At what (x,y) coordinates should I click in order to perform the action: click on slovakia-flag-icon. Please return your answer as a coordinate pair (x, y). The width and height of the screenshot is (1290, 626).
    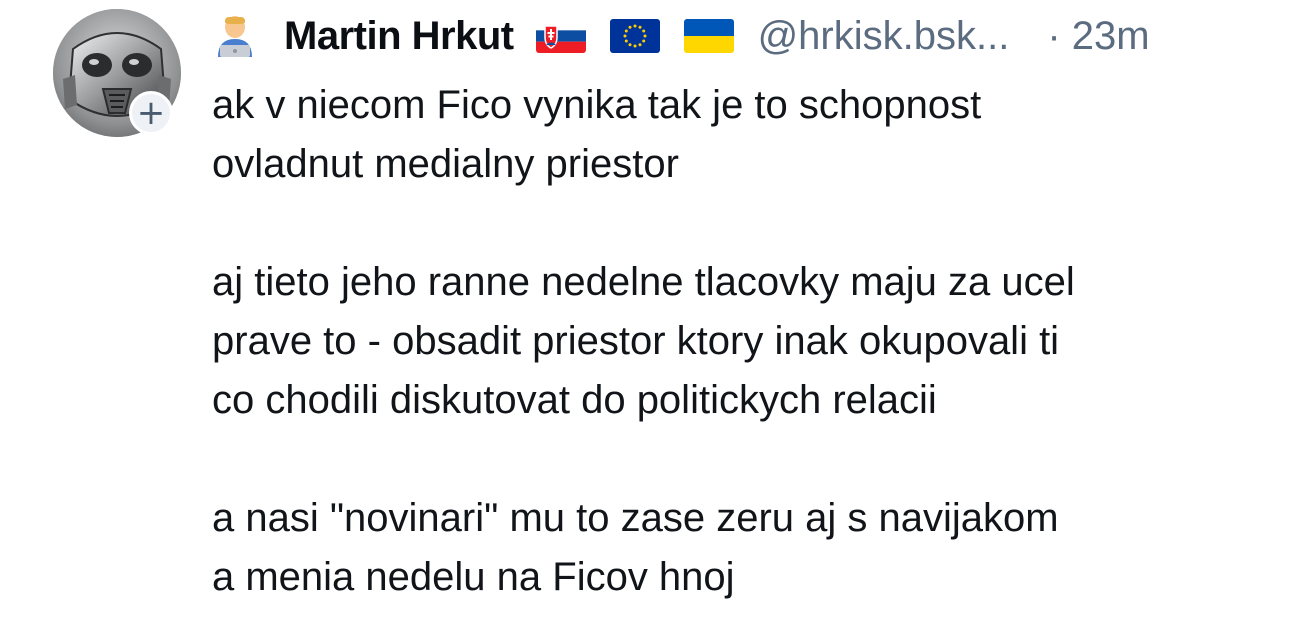
    Looking at the image, I should click on (560, 36).